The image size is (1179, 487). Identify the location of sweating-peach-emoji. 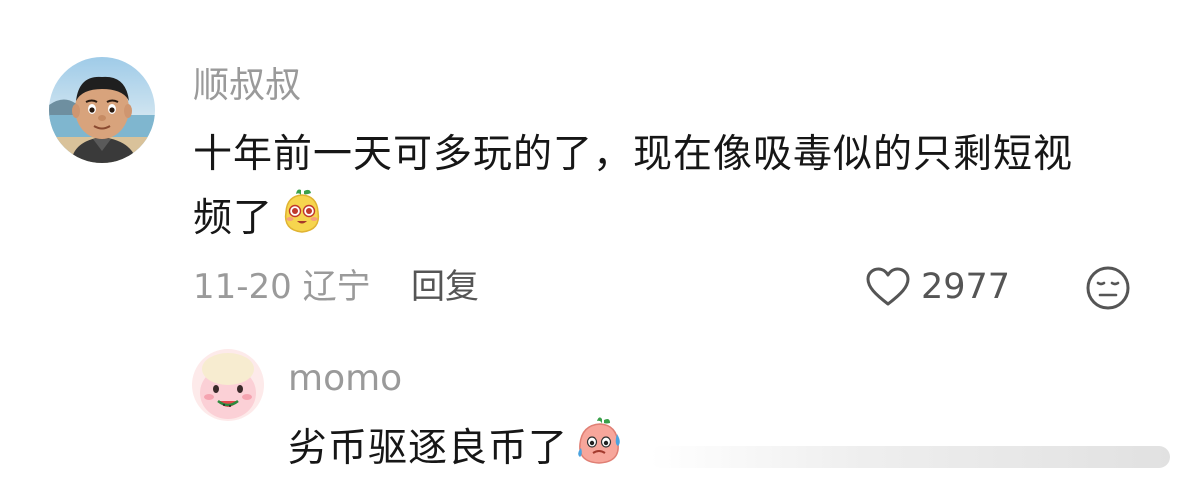
(599, 450).